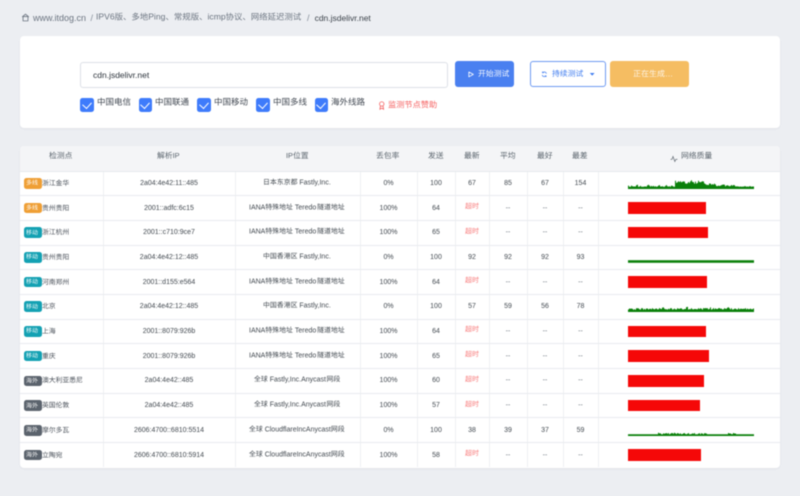 Image resolution: width=800 pixels, height=496 pixels. I want to click on svg-text: Ping, so click(156, 17).